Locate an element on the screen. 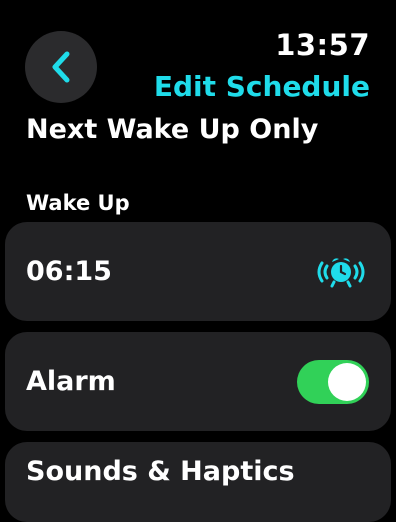  alarm-toggle is located at coordinates (333, 381).